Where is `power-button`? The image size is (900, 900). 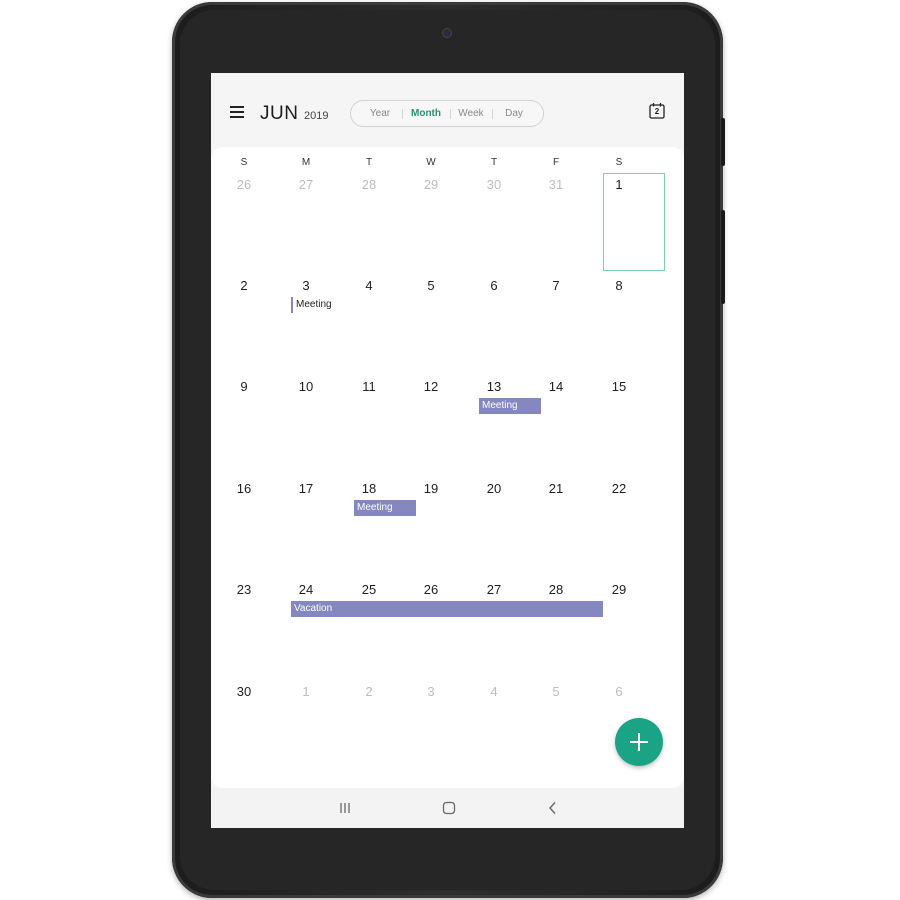
power-button is located at coordinates (723, 257).